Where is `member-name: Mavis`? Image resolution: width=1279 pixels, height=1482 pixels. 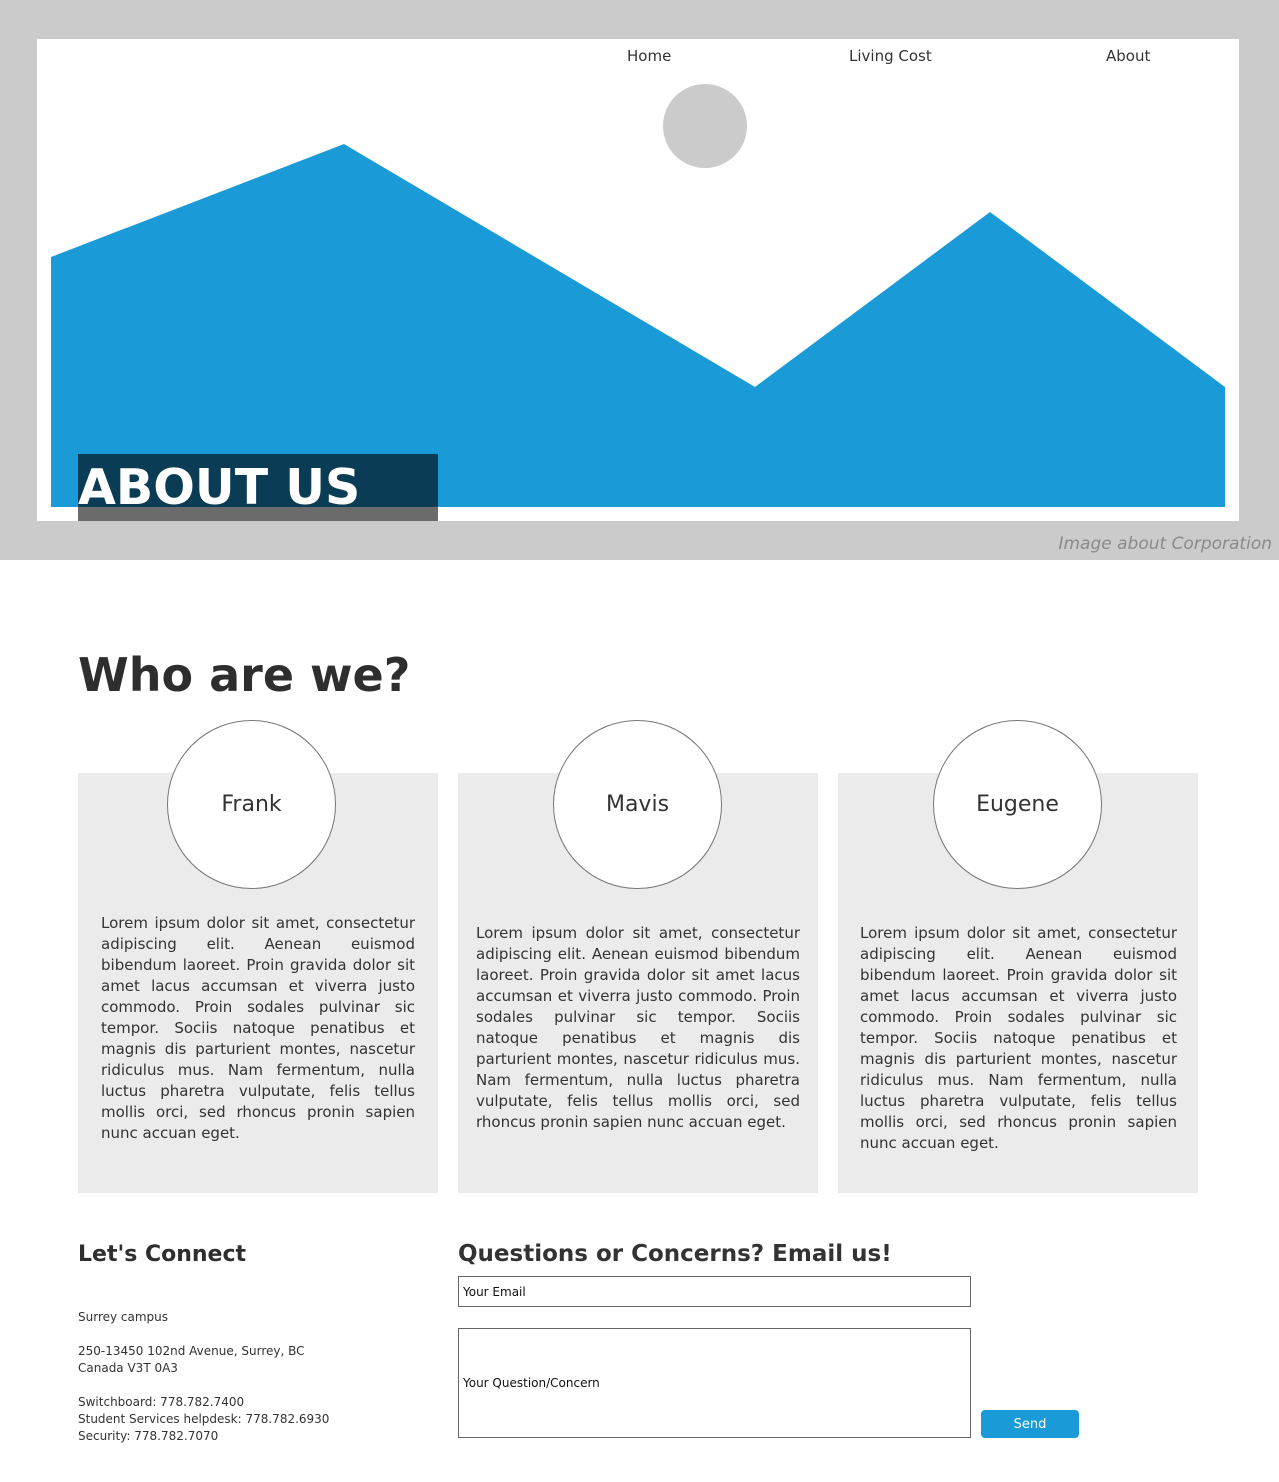
member-name: Mavis is located at coordinates (637, 804).